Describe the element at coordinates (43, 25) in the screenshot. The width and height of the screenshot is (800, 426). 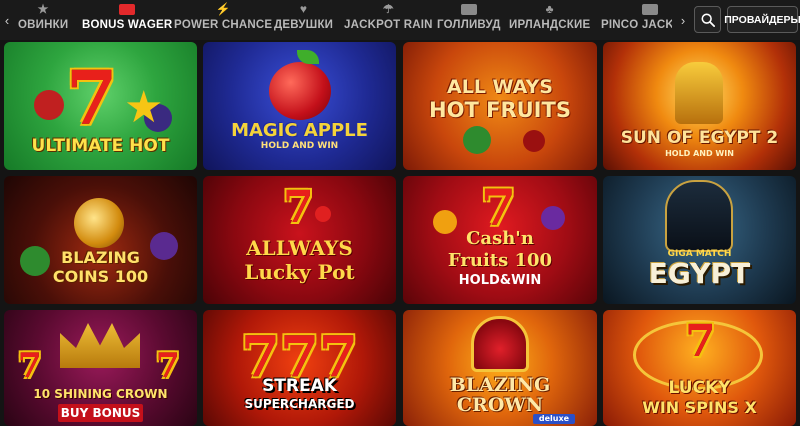
I see `category-label: ОВИНКИ` at that location.